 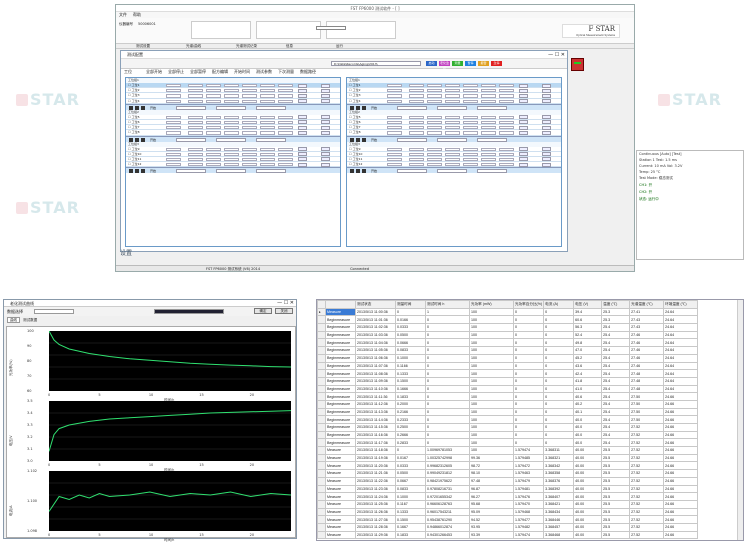 What do you see at coordinates (588, 304) in the screenshot?
I see `column-header: 电压 (V)` at bounding box center [588, 304].